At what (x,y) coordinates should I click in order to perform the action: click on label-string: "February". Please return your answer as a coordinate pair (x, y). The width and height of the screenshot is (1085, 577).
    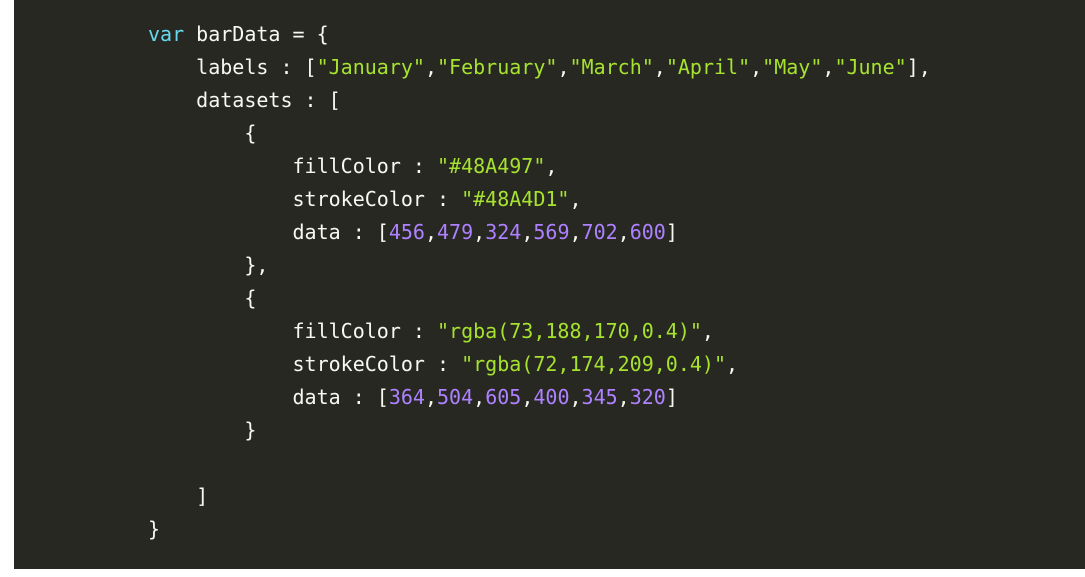
    Looking at the image, I should click on (497, 67).